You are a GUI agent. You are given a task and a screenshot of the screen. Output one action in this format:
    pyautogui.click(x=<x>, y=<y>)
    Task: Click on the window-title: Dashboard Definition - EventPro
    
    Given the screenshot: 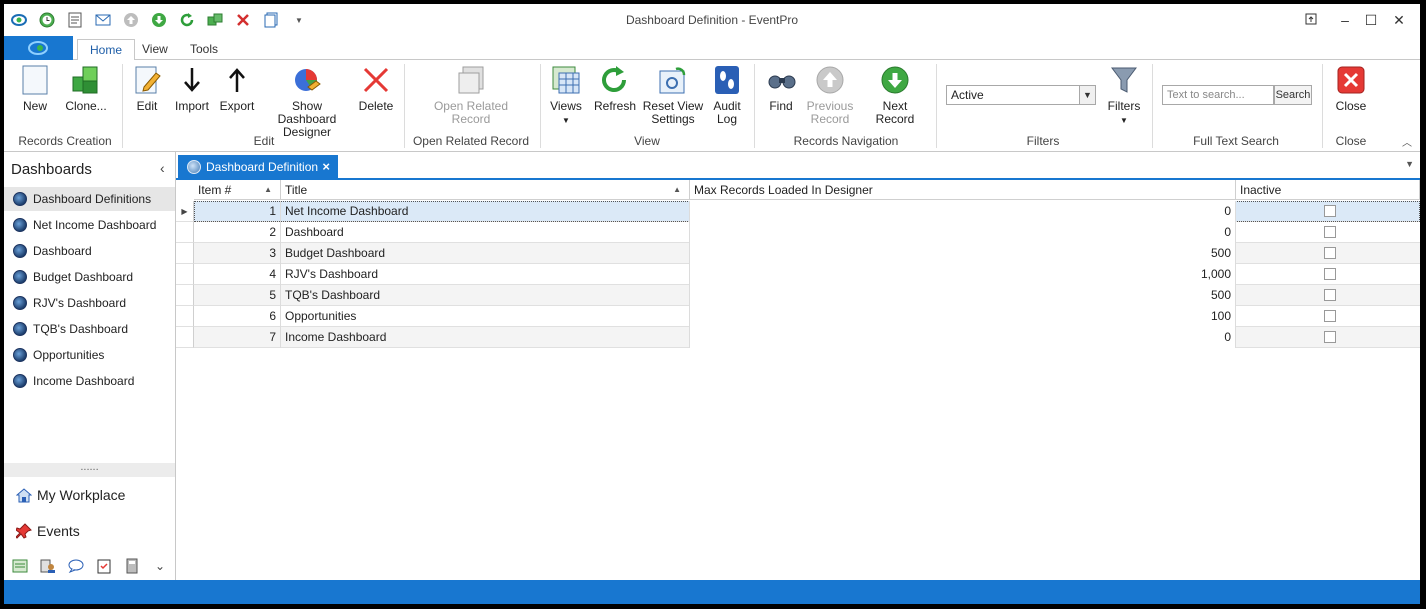 What is the action you would take?
    pyautogui.click(x=712, y=20)
    